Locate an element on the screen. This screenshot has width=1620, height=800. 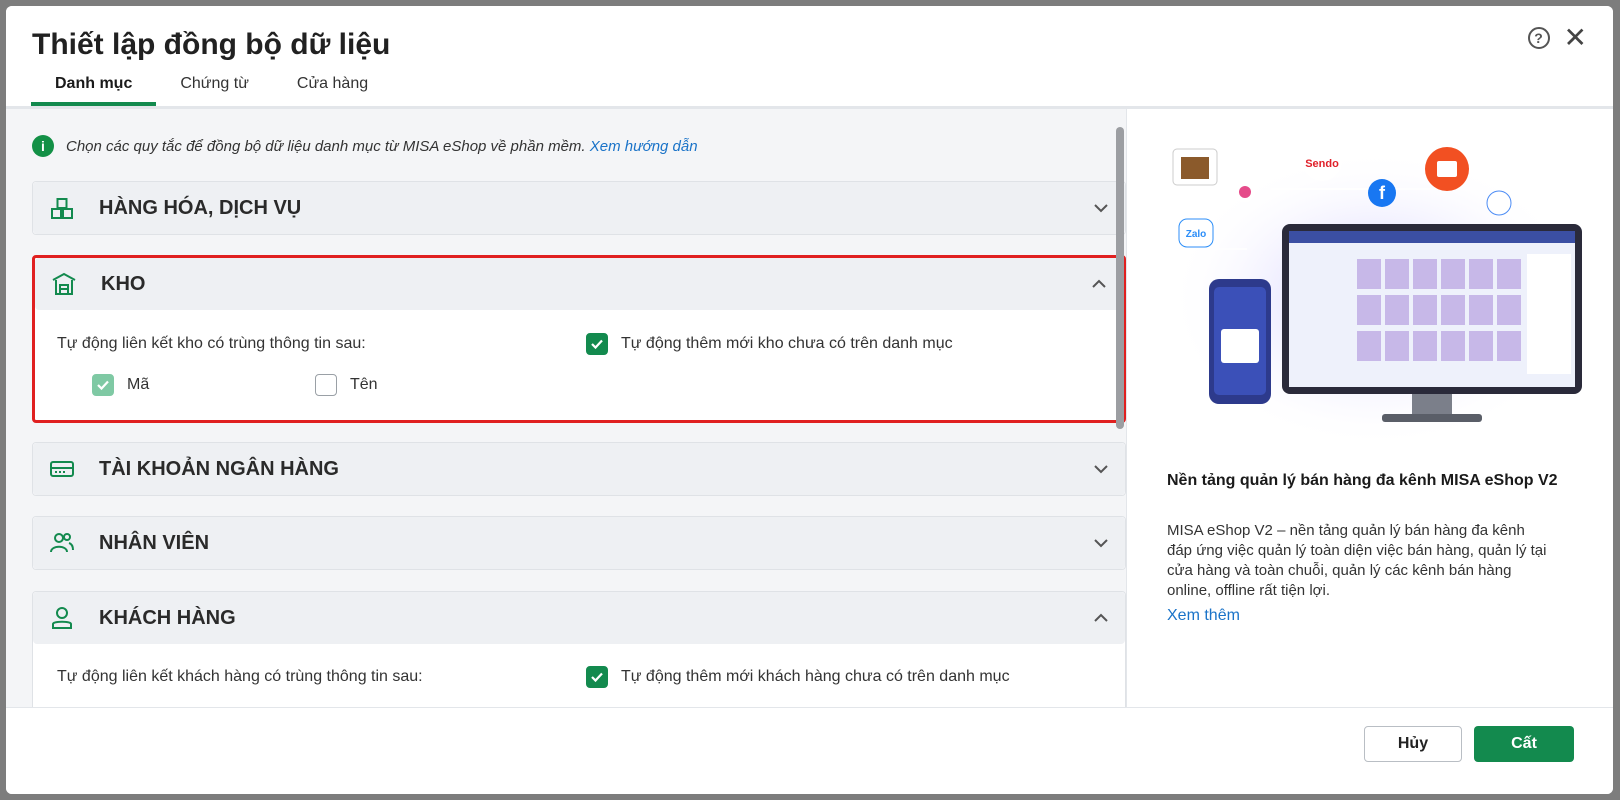
customer-auto-add-checkbox is located at coordinates (597, 677).